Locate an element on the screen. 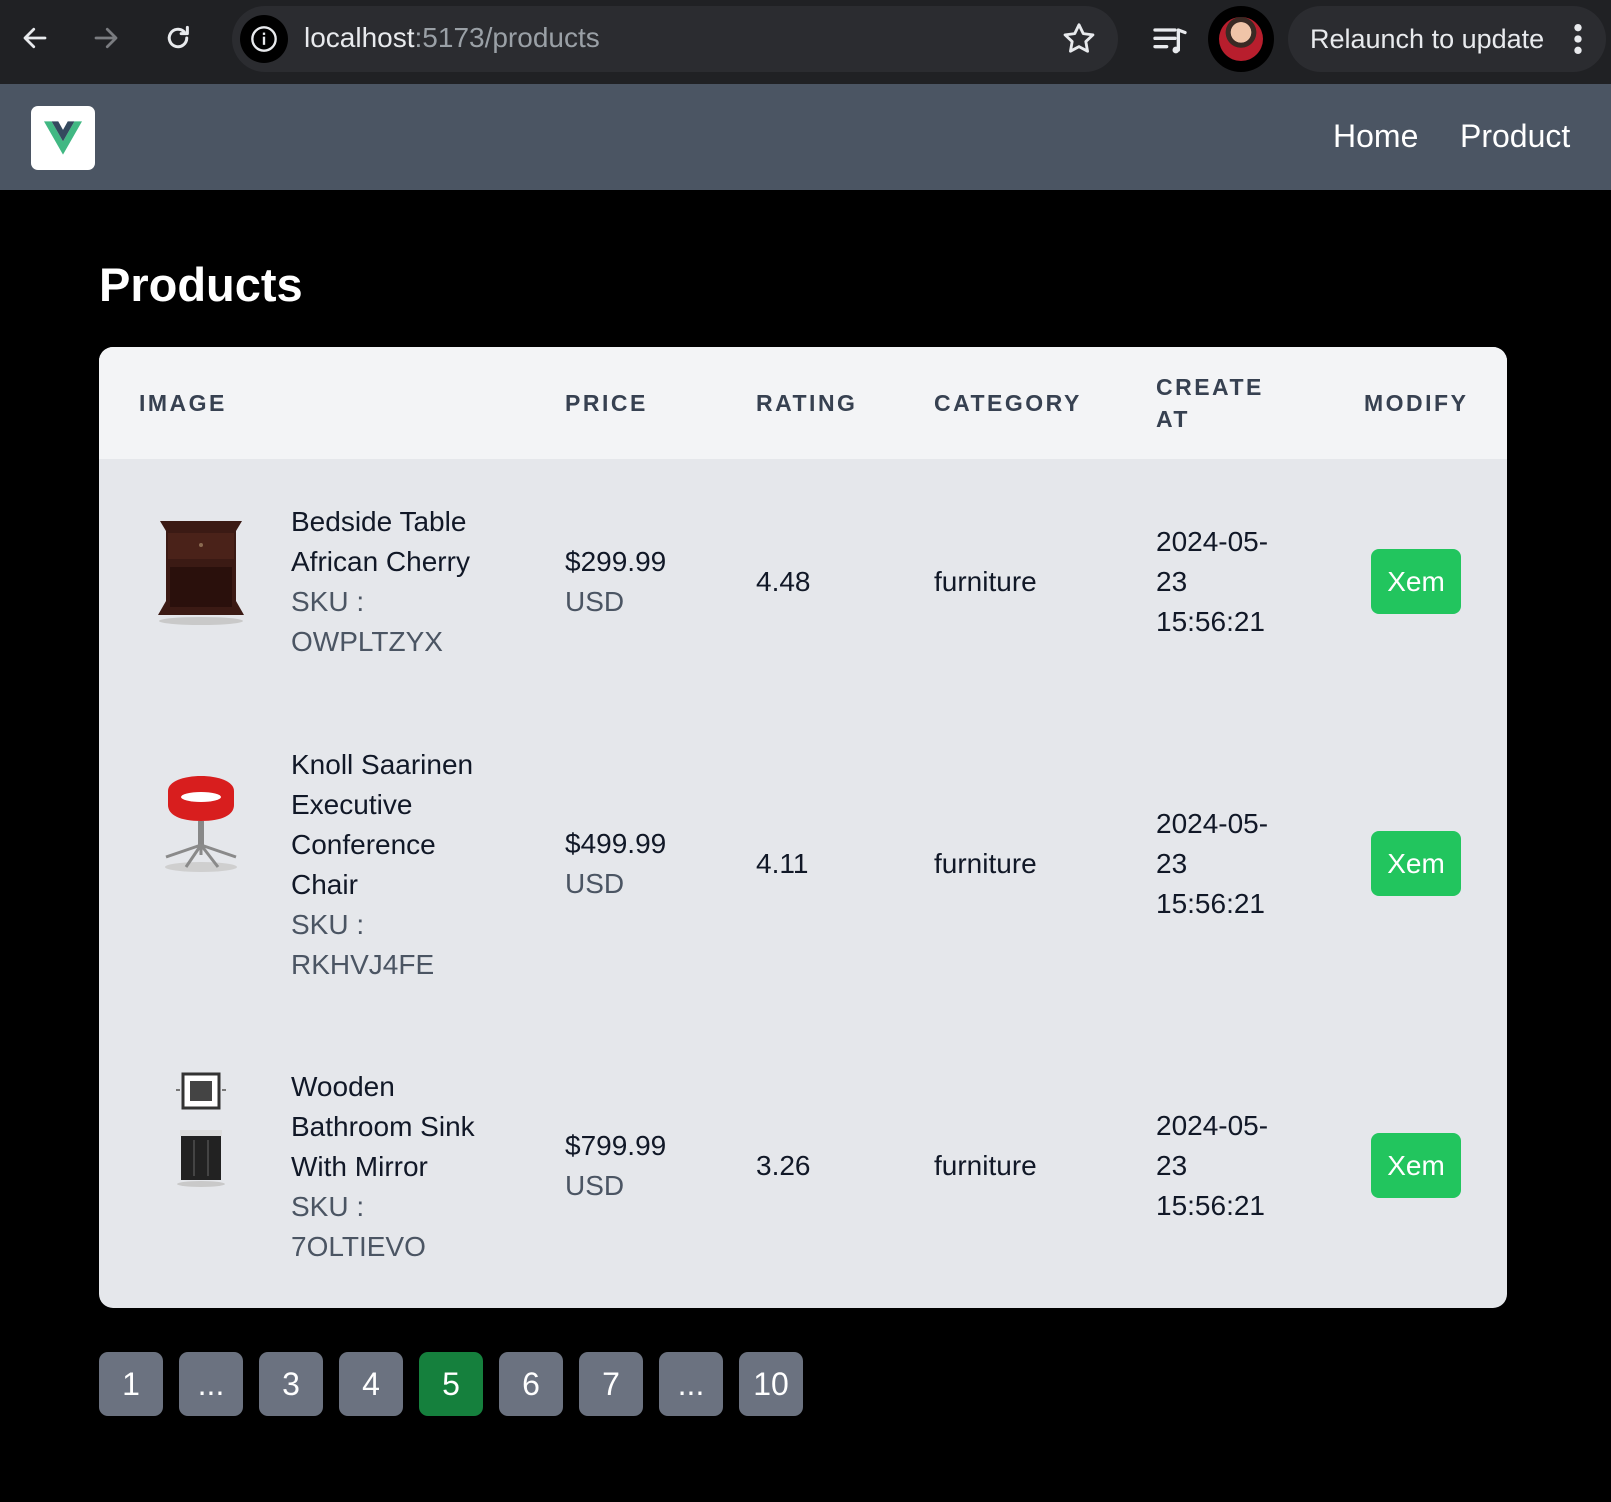  nav-home: Home is located at coordinates (1375, 136).